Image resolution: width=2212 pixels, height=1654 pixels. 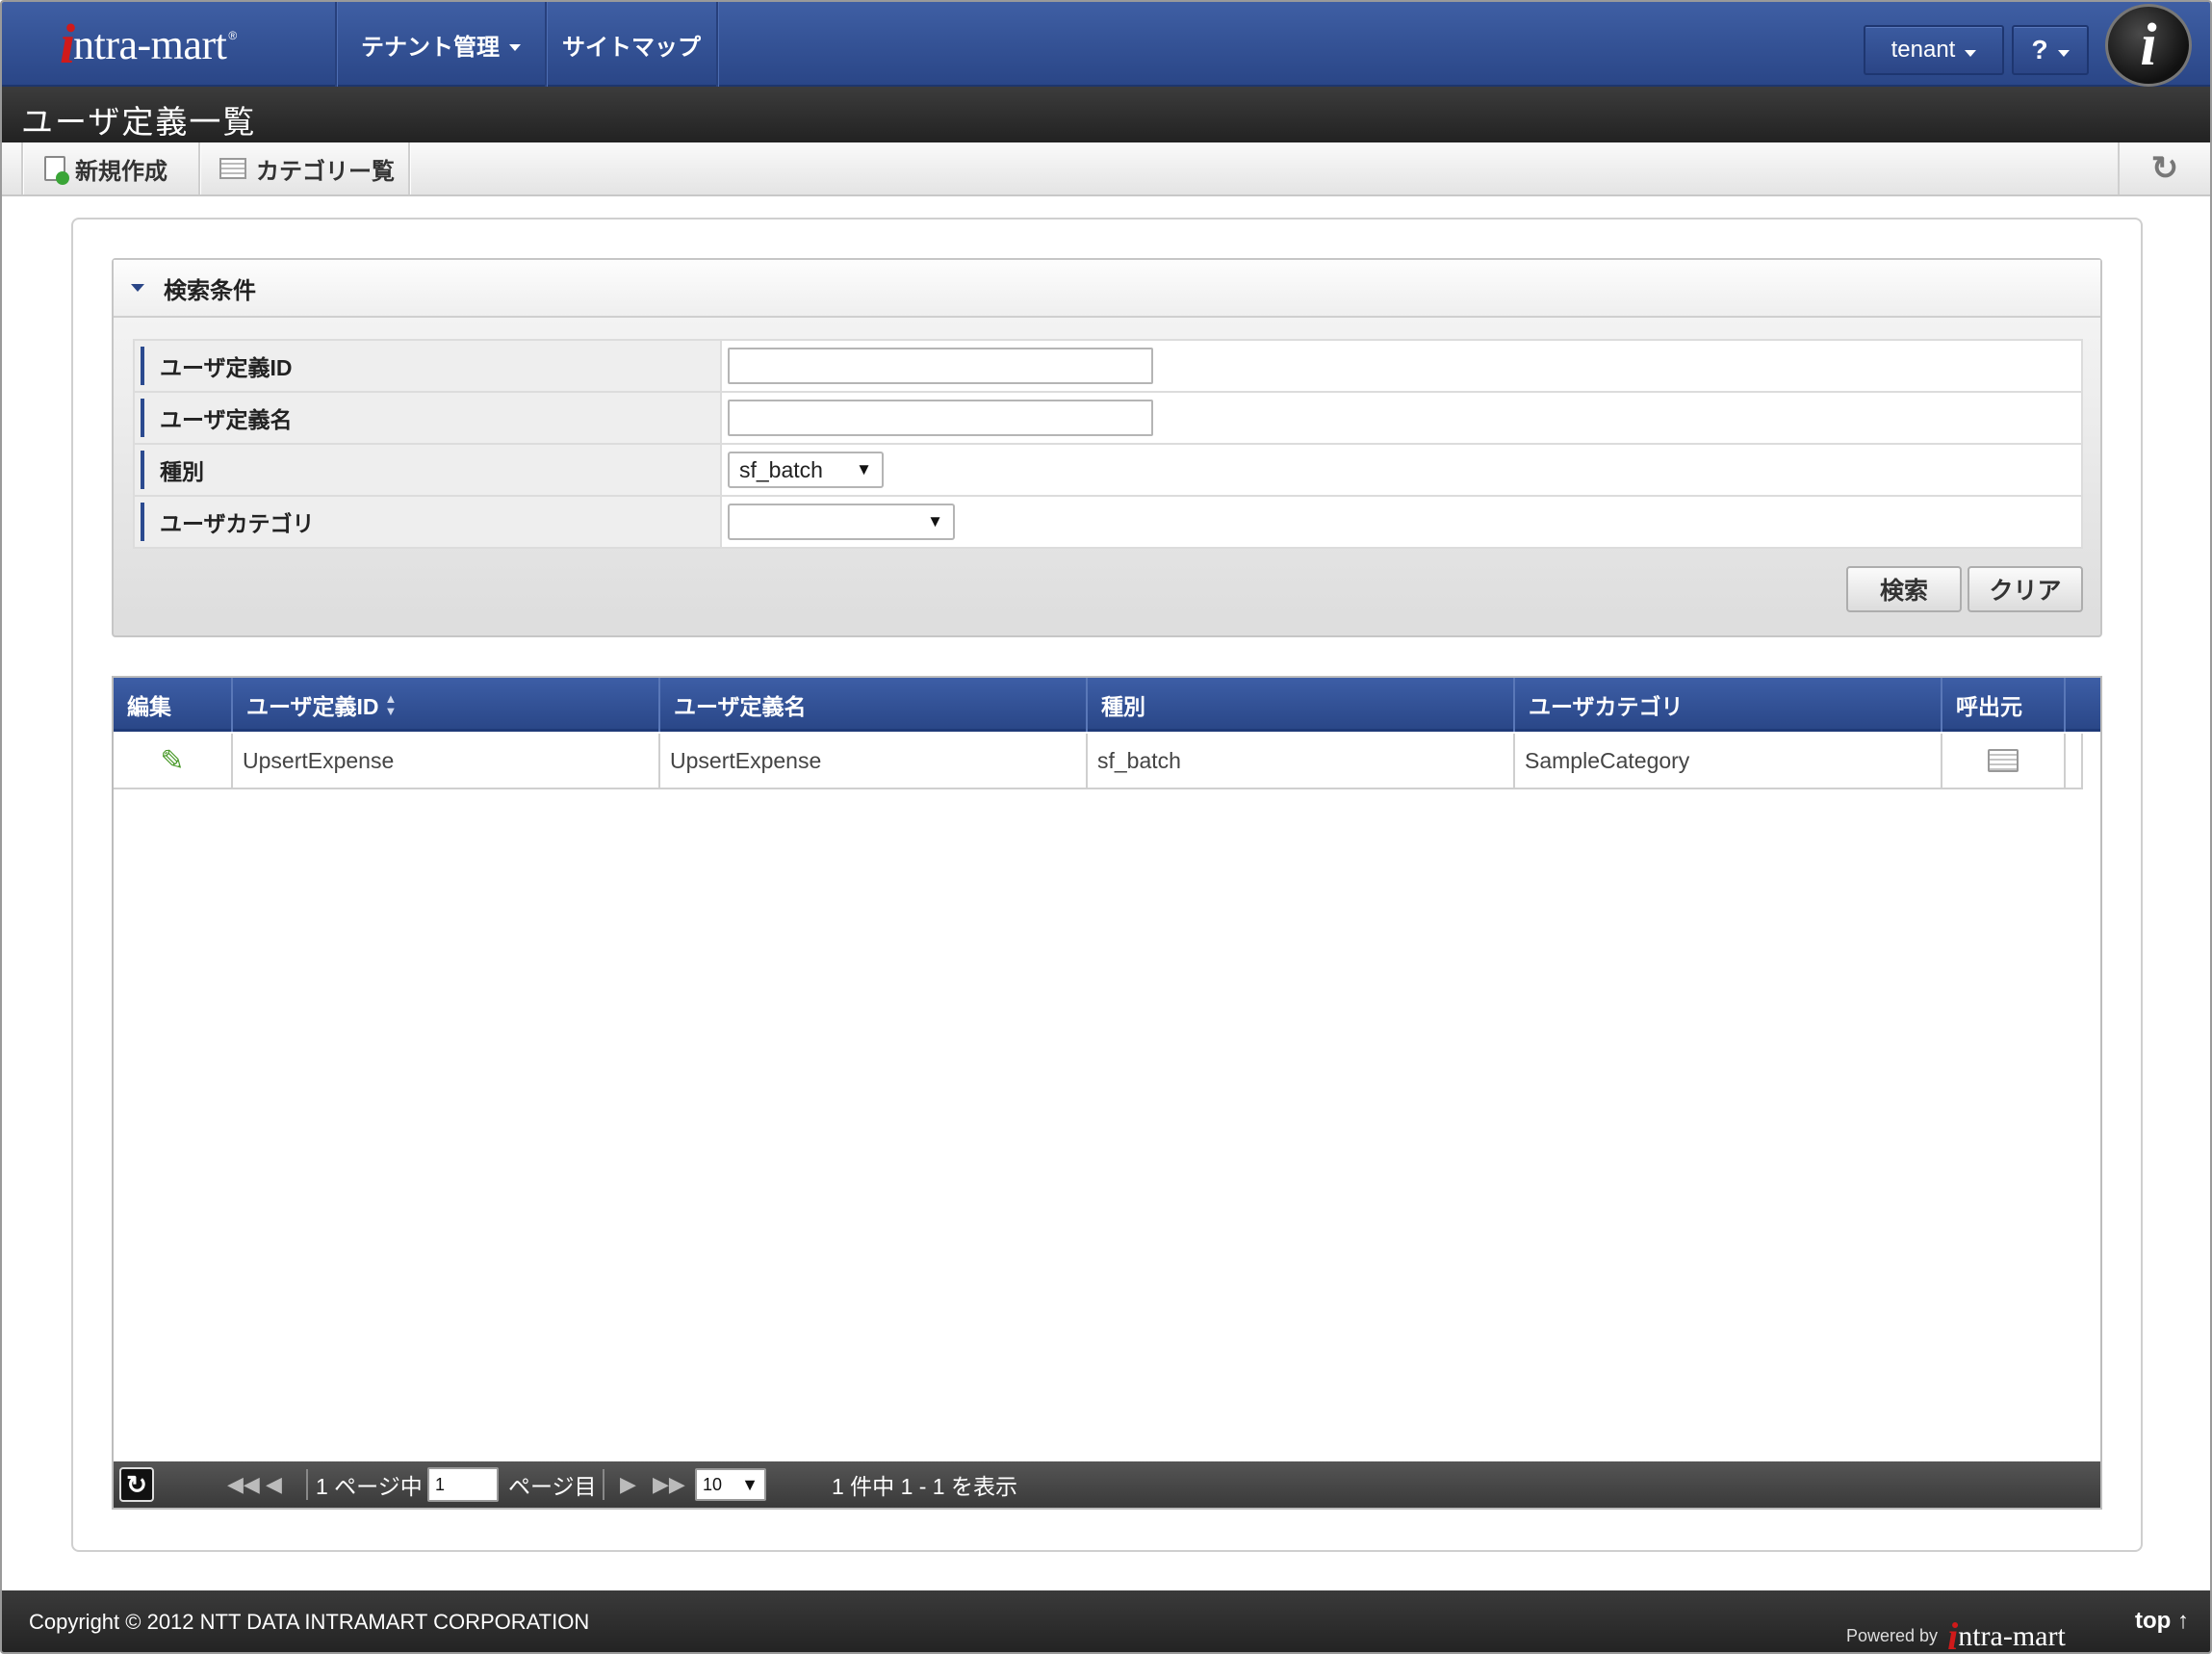 What do you see at coordinates (274, 1484) in the screenshot?
I see `previous-page-button: ◀` at bounding box center [274, 1484].